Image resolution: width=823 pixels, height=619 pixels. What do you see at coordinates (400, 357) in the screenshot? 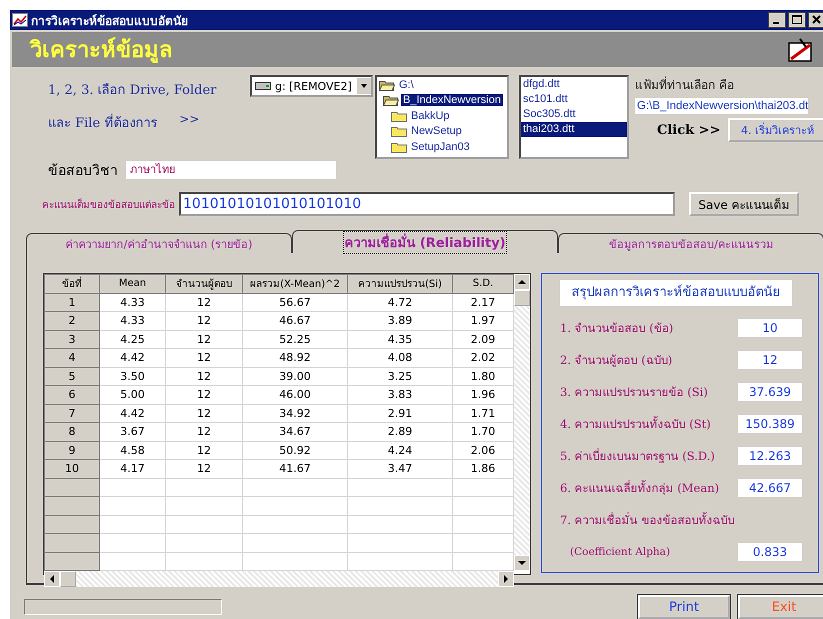
I see `table-cell: 4.08` at bounding box center [400, 357].